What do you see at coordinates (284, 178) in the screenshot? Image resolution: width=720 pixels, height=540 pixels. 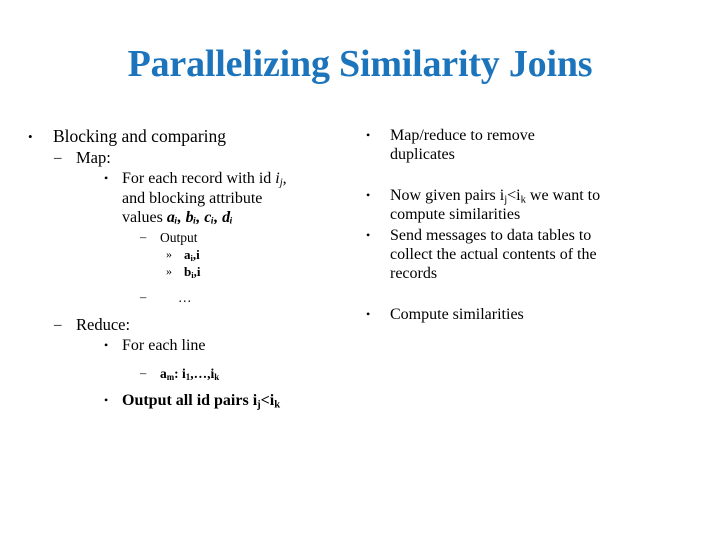 I see `record-id-var-comma: ,` at bounding box center [284, 178].